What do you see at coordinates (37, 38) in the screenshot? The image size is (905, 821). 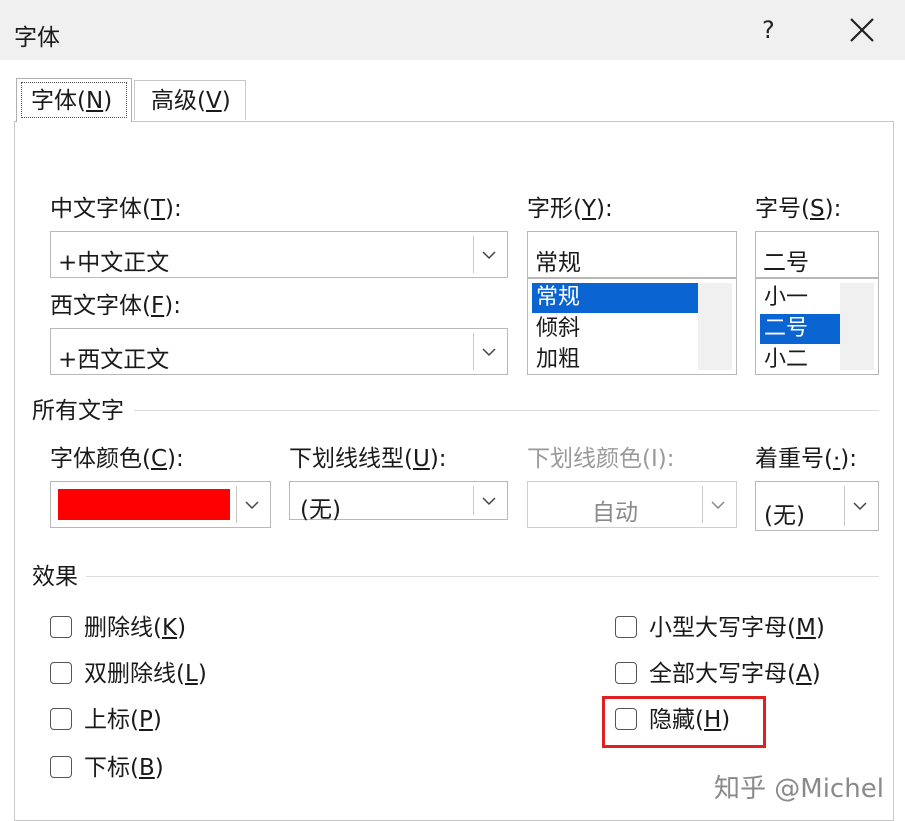 I see `dialog-title: 字体` at bounding box center [37, 38].